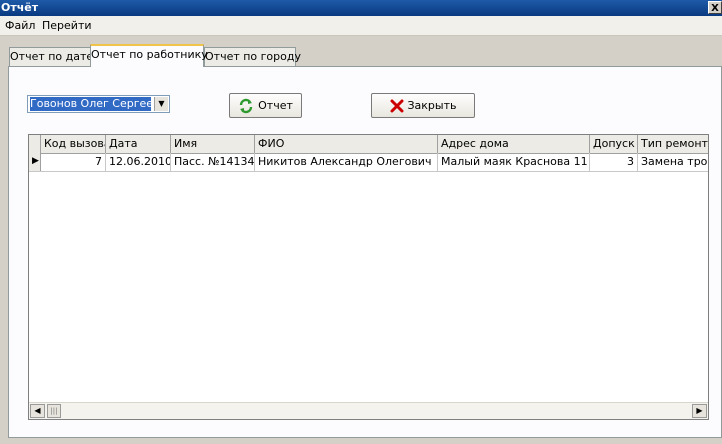  I want to click on scroll-right-icon: ▶, so click(699, 411).